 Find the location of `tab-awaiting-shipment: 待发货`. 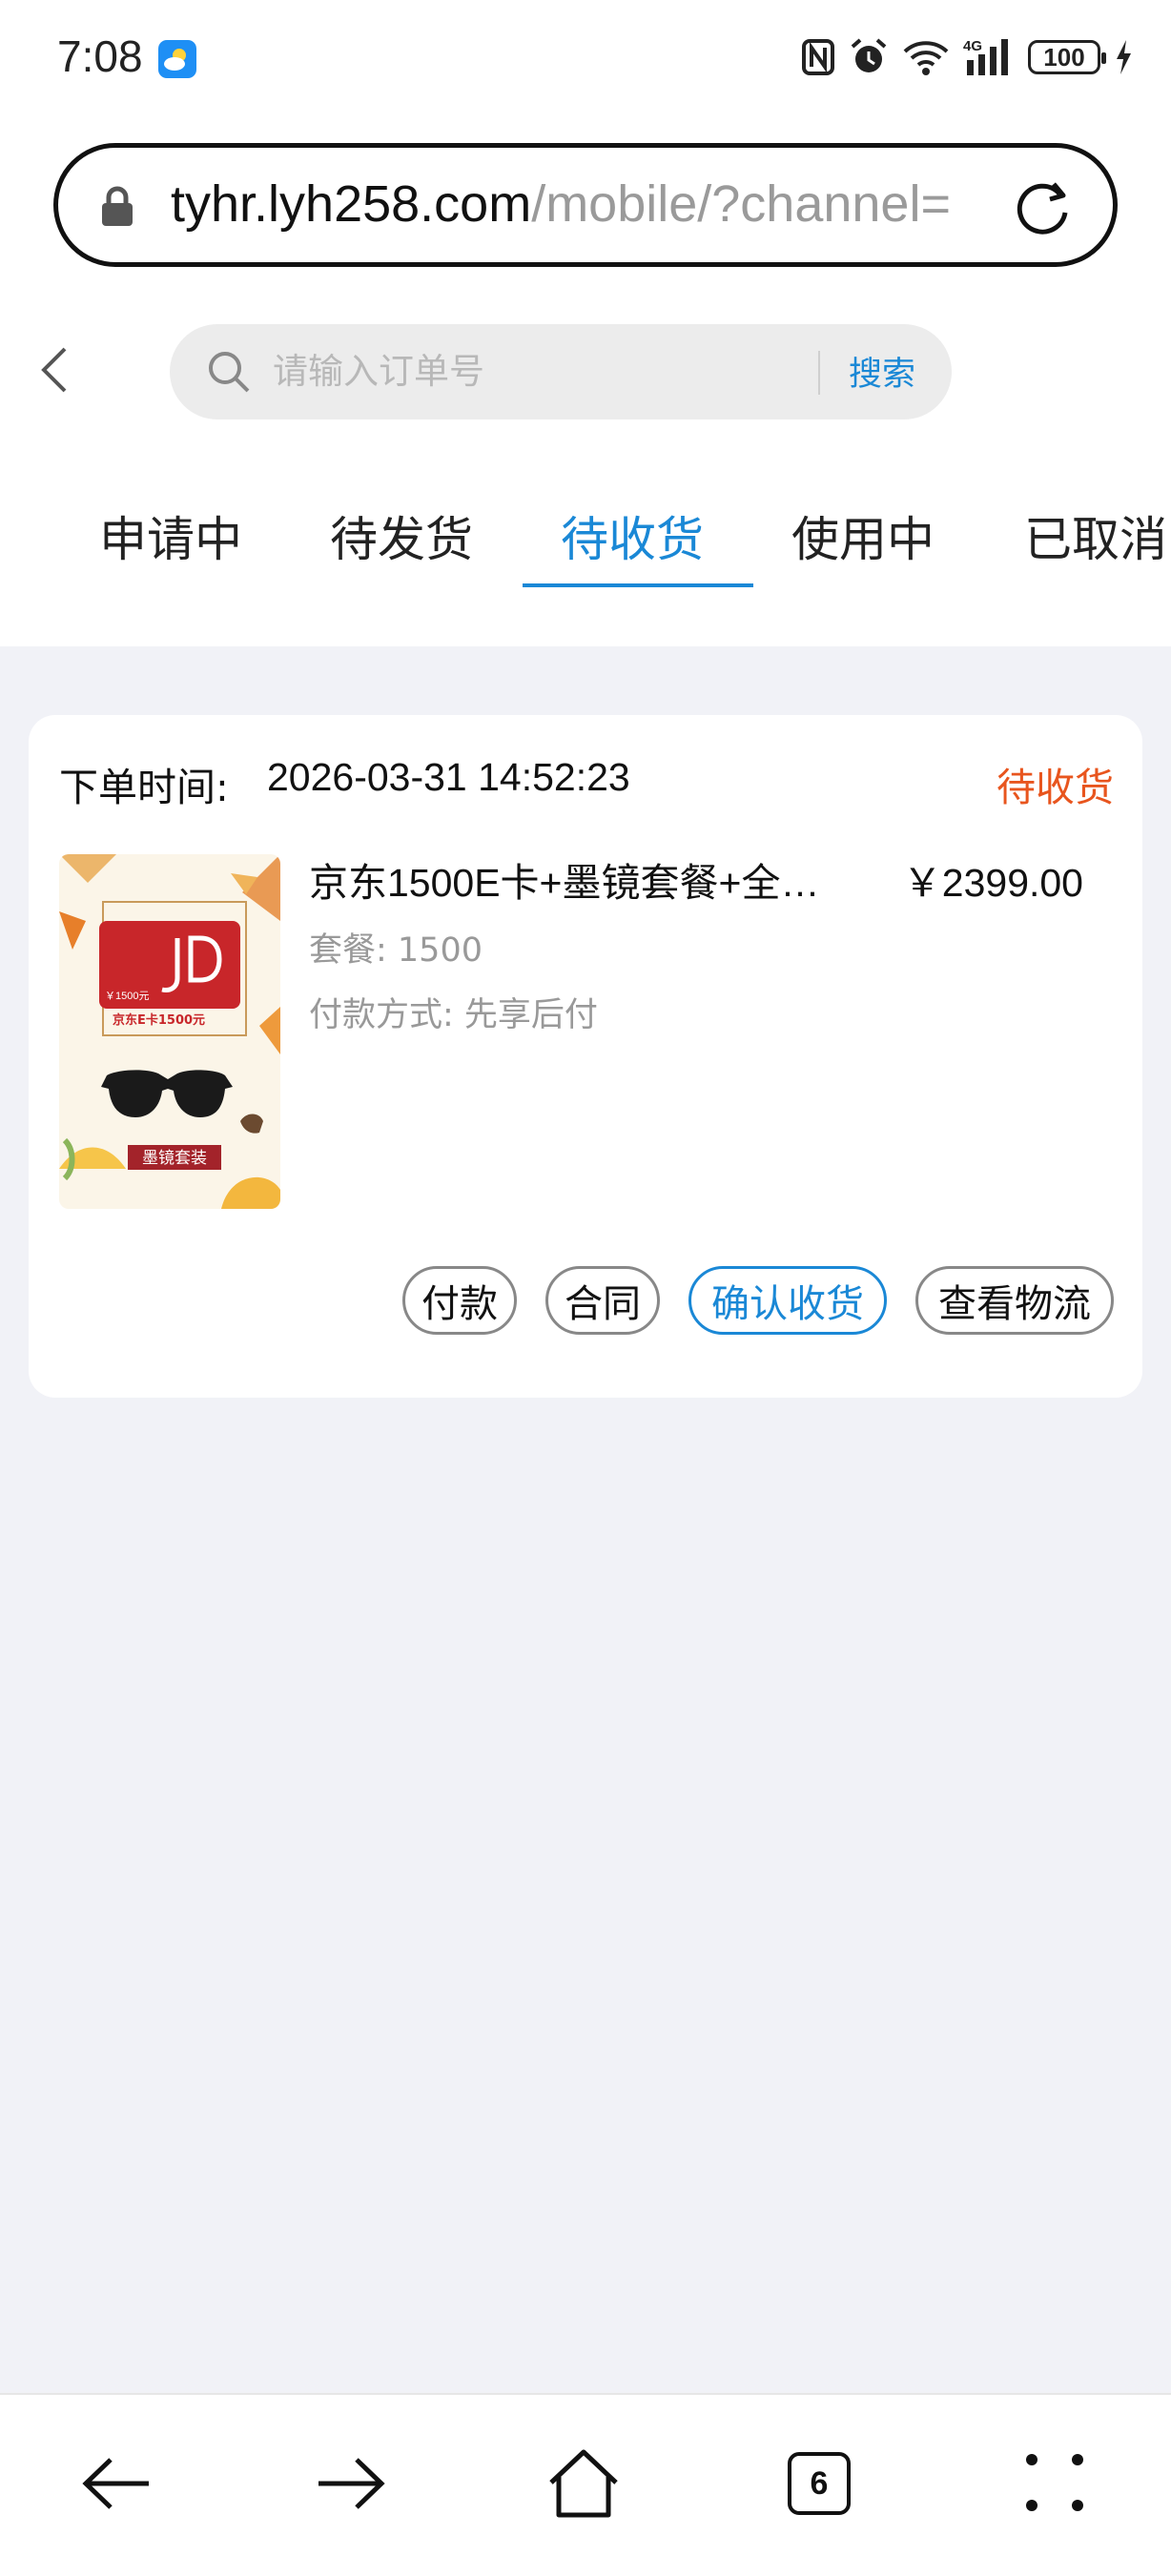

tab-awaiting-shipment: 待发货 is located at coordinates (401, 535).